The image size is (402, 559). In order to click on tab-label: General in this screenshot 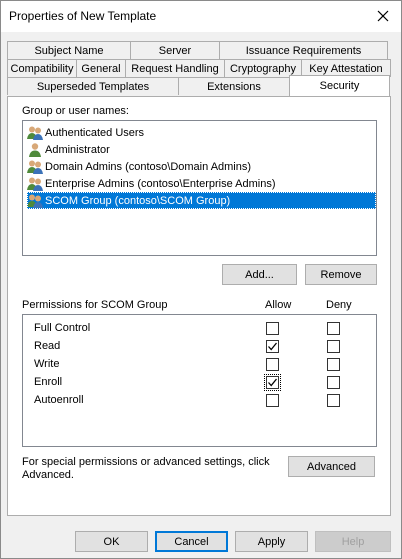, I will do `click(101, 68)`.